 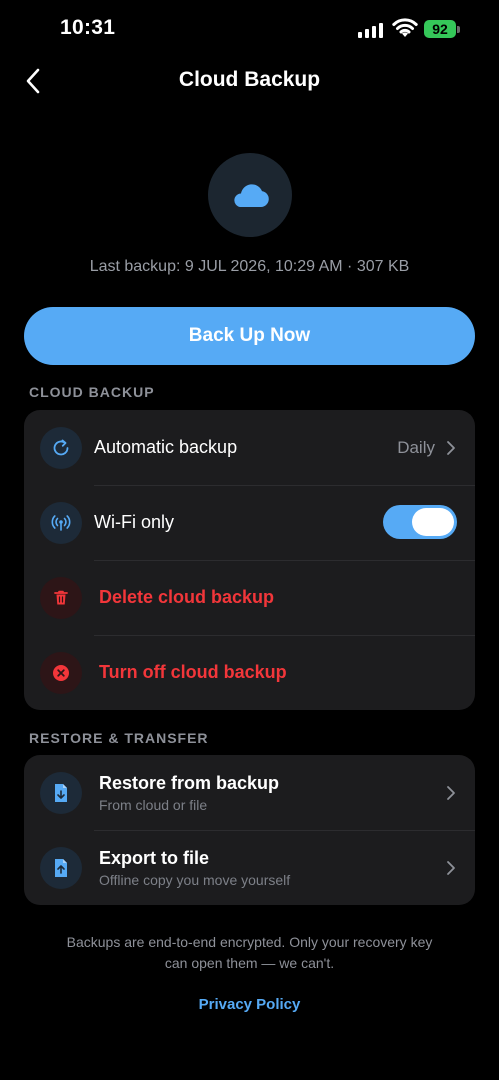 I want to click on wifi-only-toggle, so click(x=420, y=522).